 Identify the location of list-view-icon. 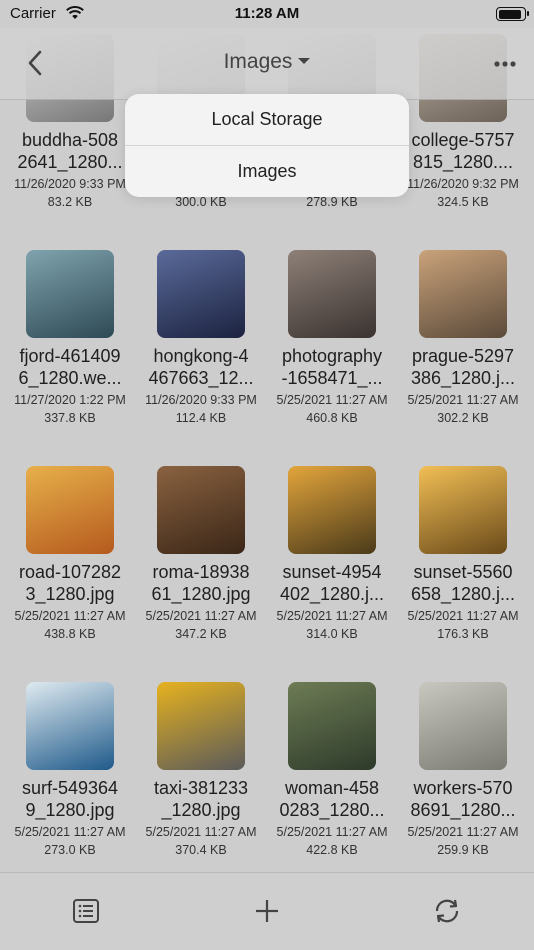
(86, 911).